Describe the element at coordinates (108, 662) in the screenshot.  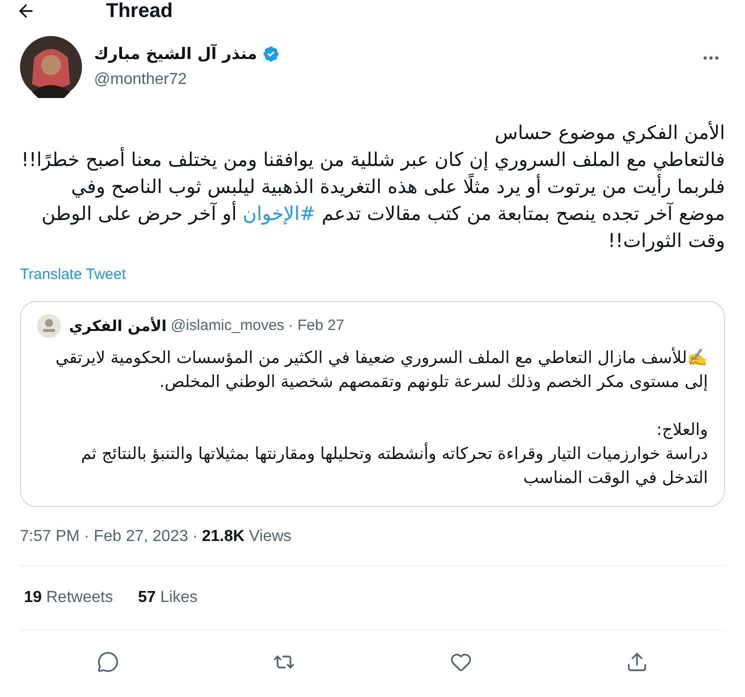
I see `reply-icon` at that location.